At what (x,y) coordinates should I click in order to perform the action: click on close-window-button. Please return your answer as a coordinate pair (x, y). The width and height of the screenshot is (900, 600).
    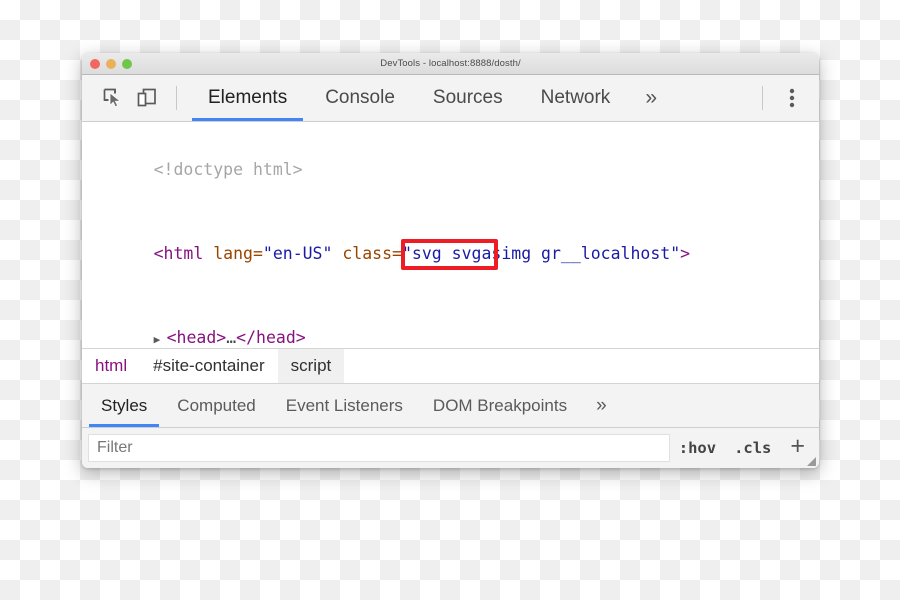
    Looking at the image, I should click on (95, 63).